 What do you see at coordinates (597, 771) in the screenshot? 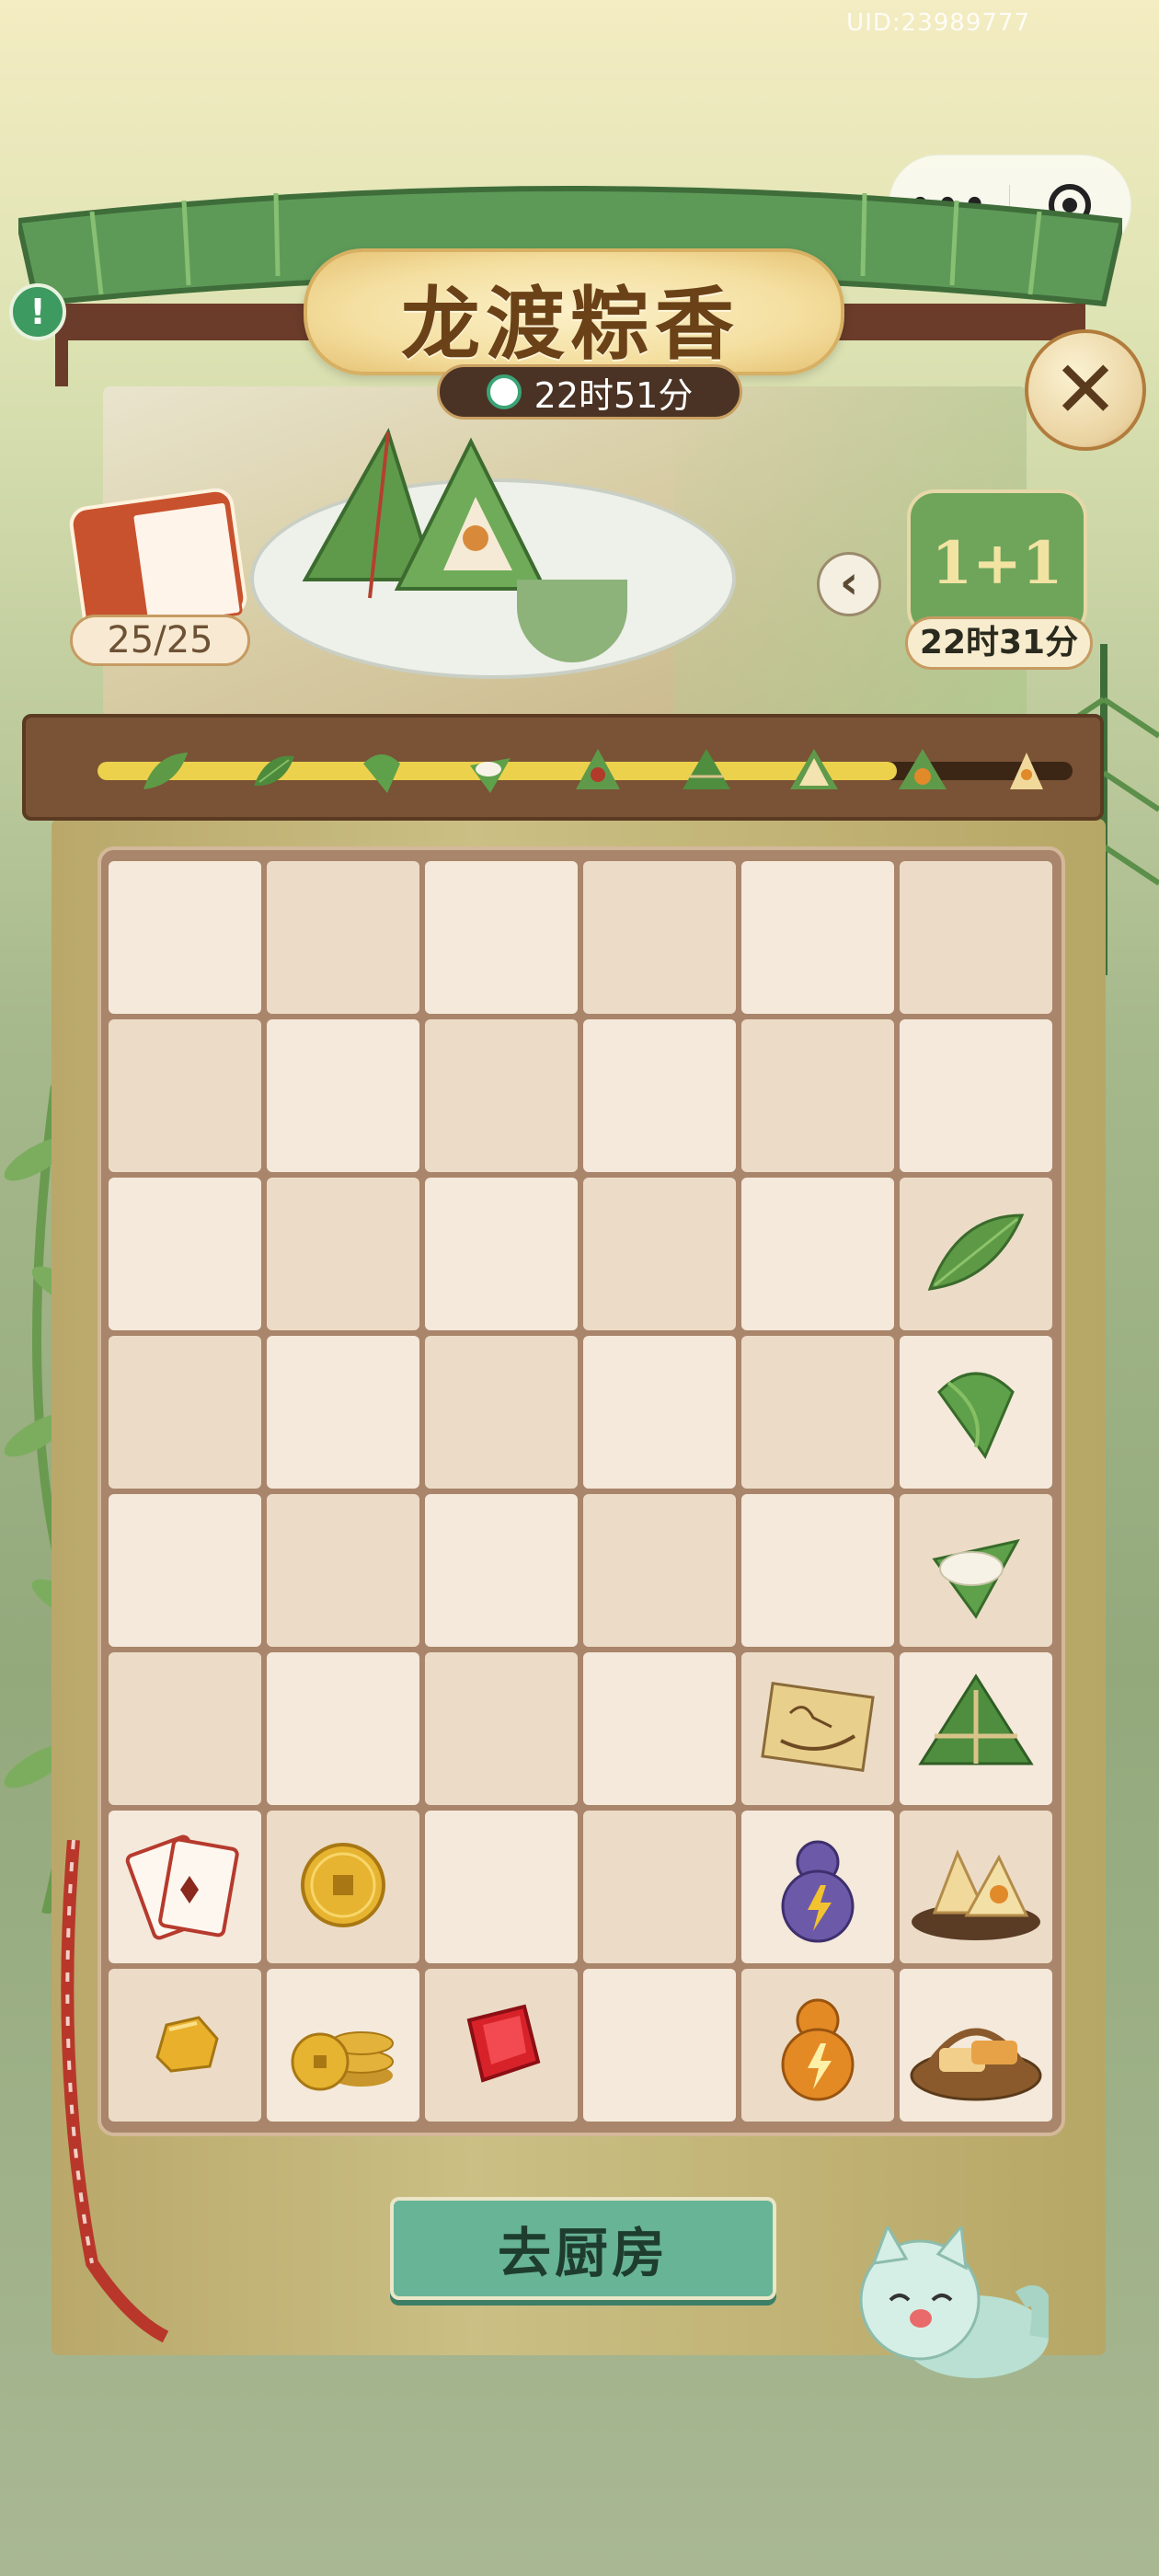
I see `progress-step-date-zongzi-icon` at bounding box center [597, 771].